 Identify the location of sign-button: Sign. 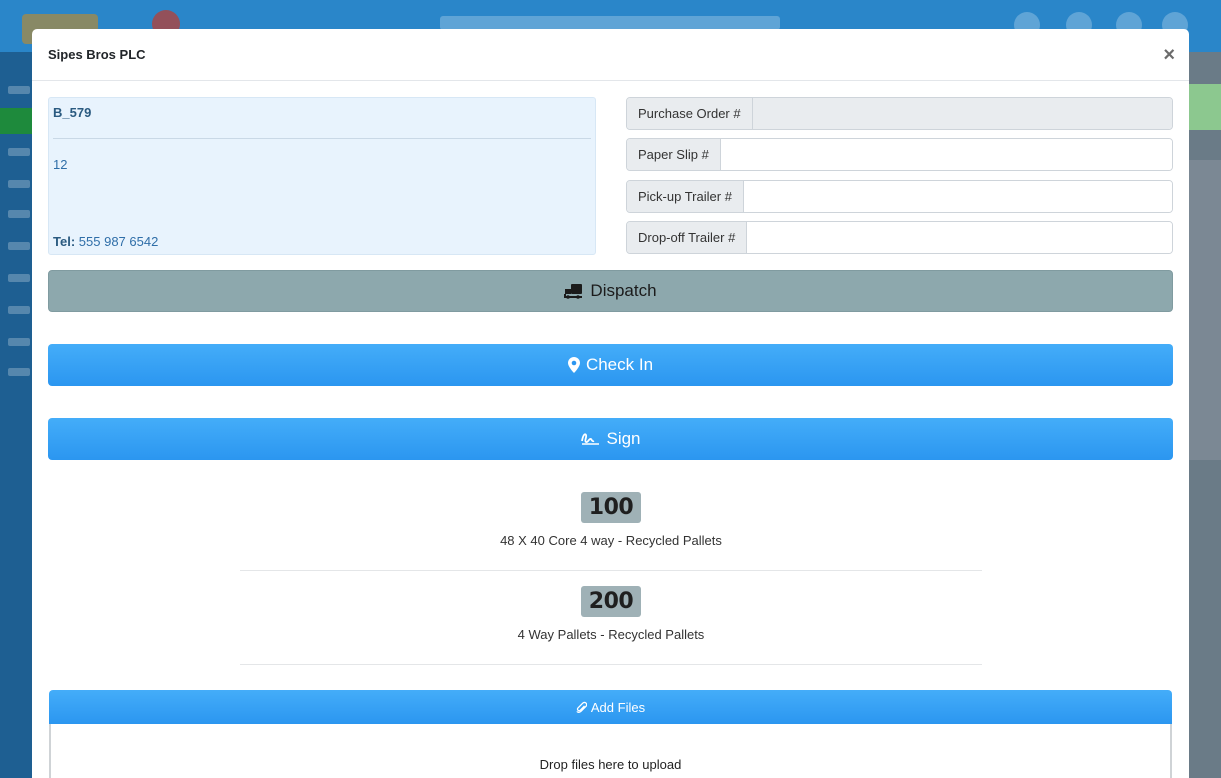
(610, 439).